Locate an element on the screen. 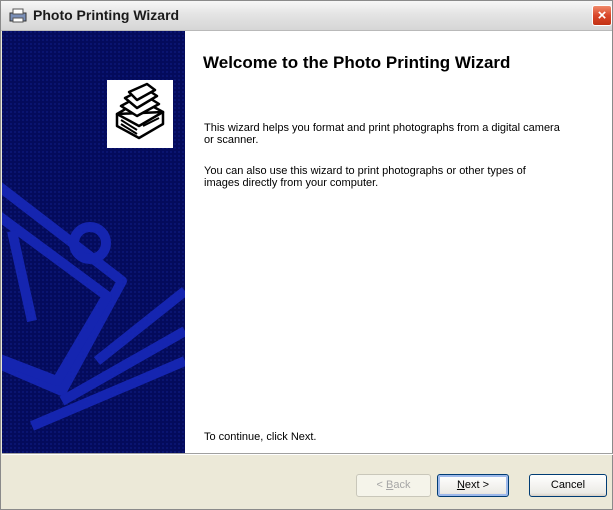  next-label-rest: ext > is located at coordinates (477, 485).